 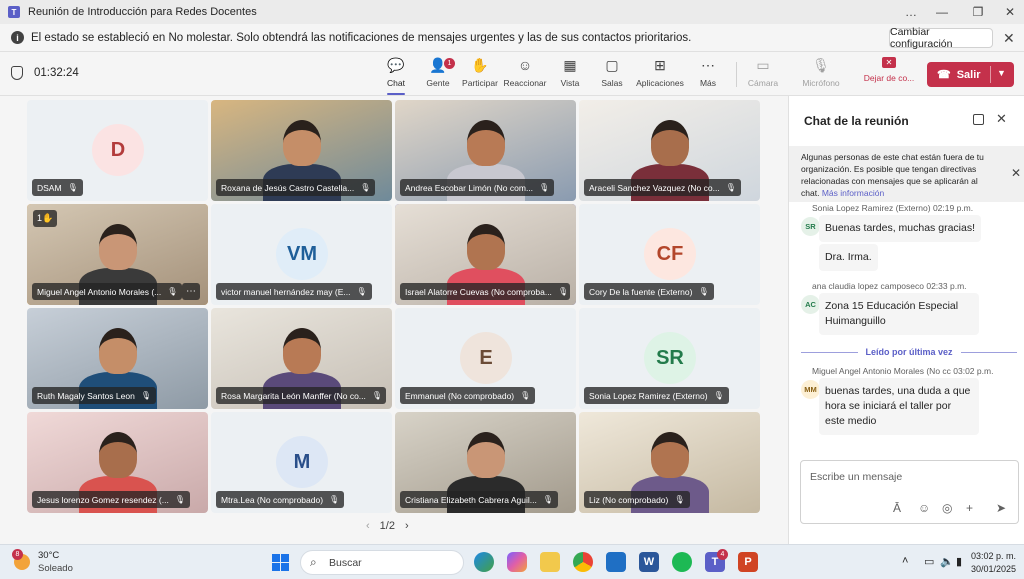 I want to click on speaker-icon: 🔈, so click(x=947, y=561).